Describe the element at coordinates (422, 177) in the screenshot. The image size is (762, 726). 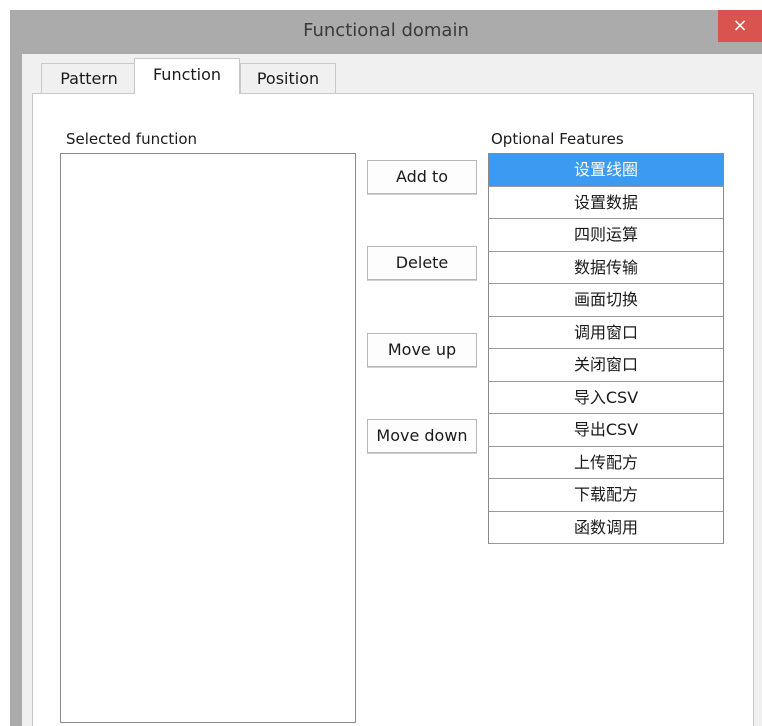
I see `add-to-button: Add to` at that location.